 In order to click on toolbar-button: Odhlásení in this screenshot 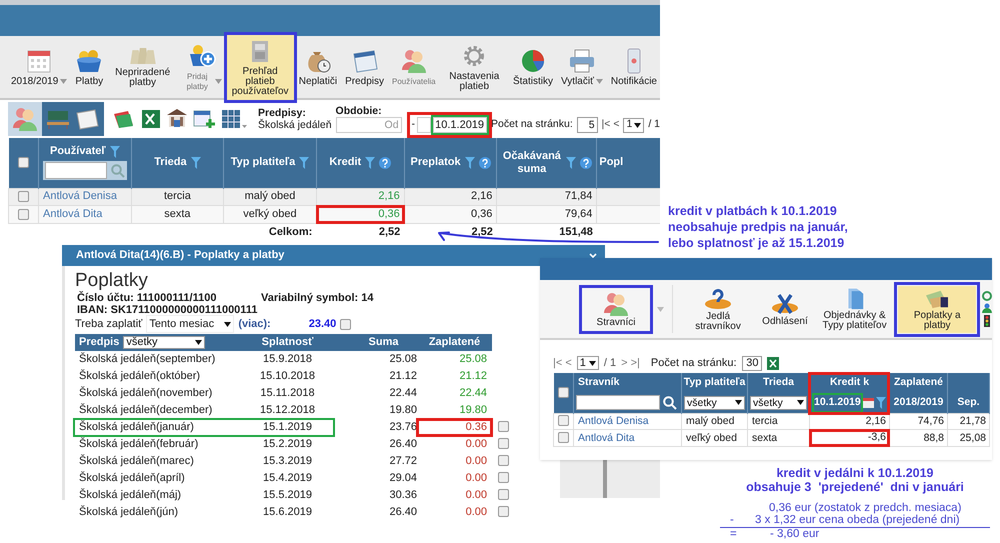, I will do `click(785, 309)`.